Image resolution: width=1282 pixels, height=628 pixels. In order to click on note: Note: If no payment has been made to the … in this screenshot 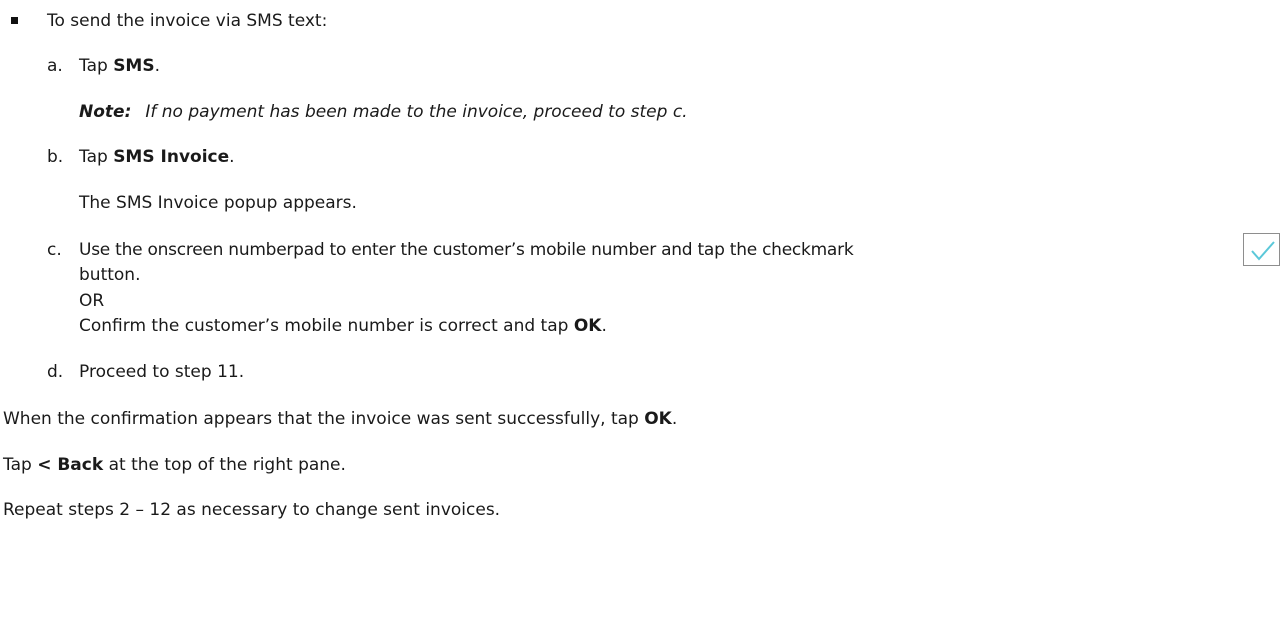, I will do `click(383, 112)`.